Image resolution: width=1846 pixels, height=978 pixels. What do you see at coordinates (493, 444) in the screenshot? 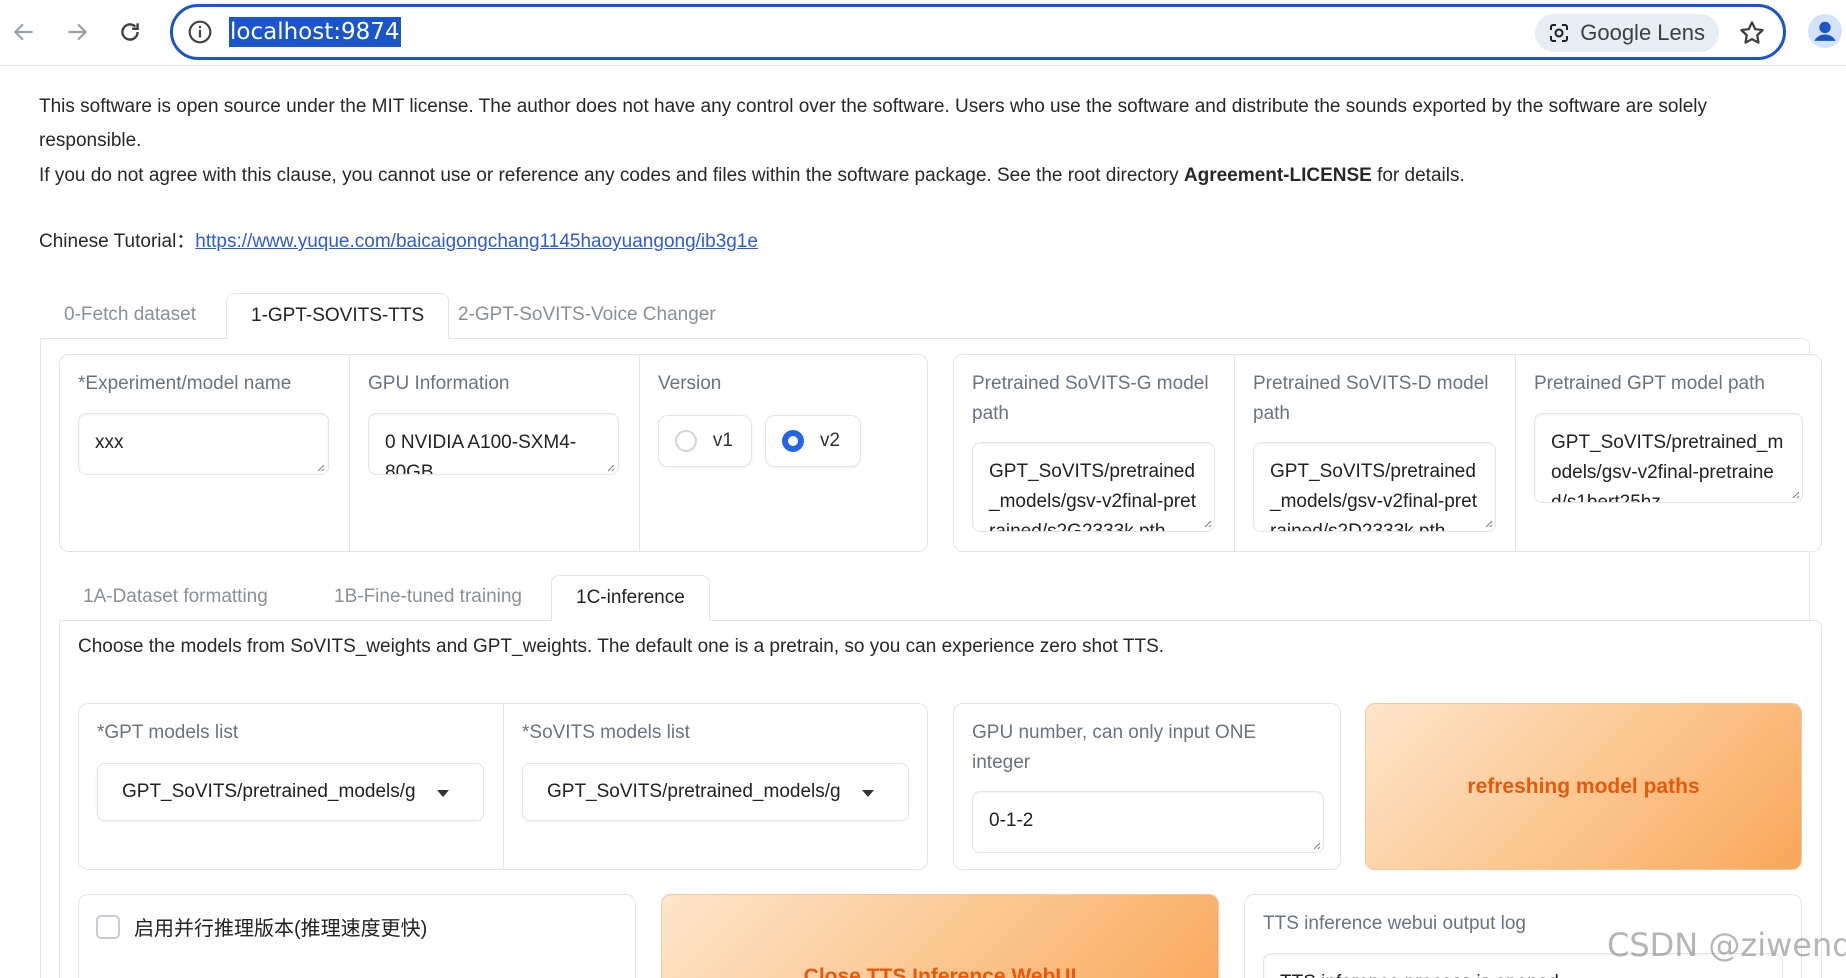
I see `gpu-info-input: 0 NVIDIA A100-SXM4-80GB` at bounding box center [493, 444].